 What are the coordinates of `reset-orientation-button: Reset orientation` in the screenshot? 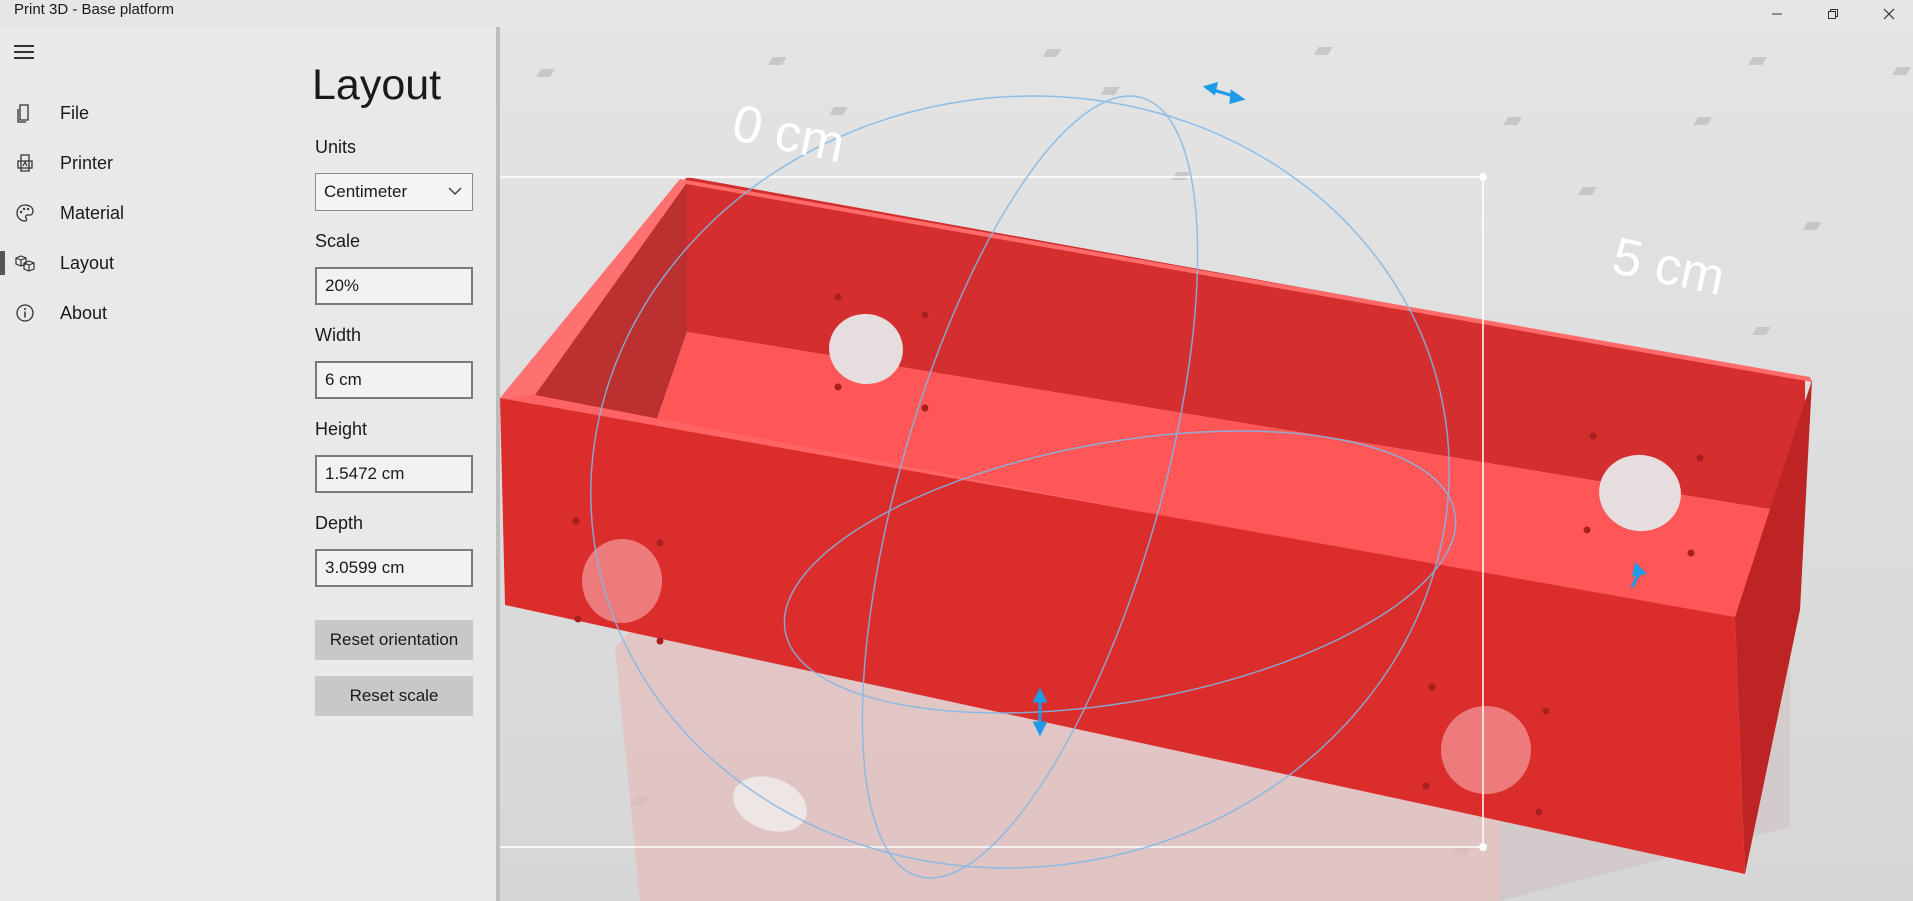 It's located at (394, 640).